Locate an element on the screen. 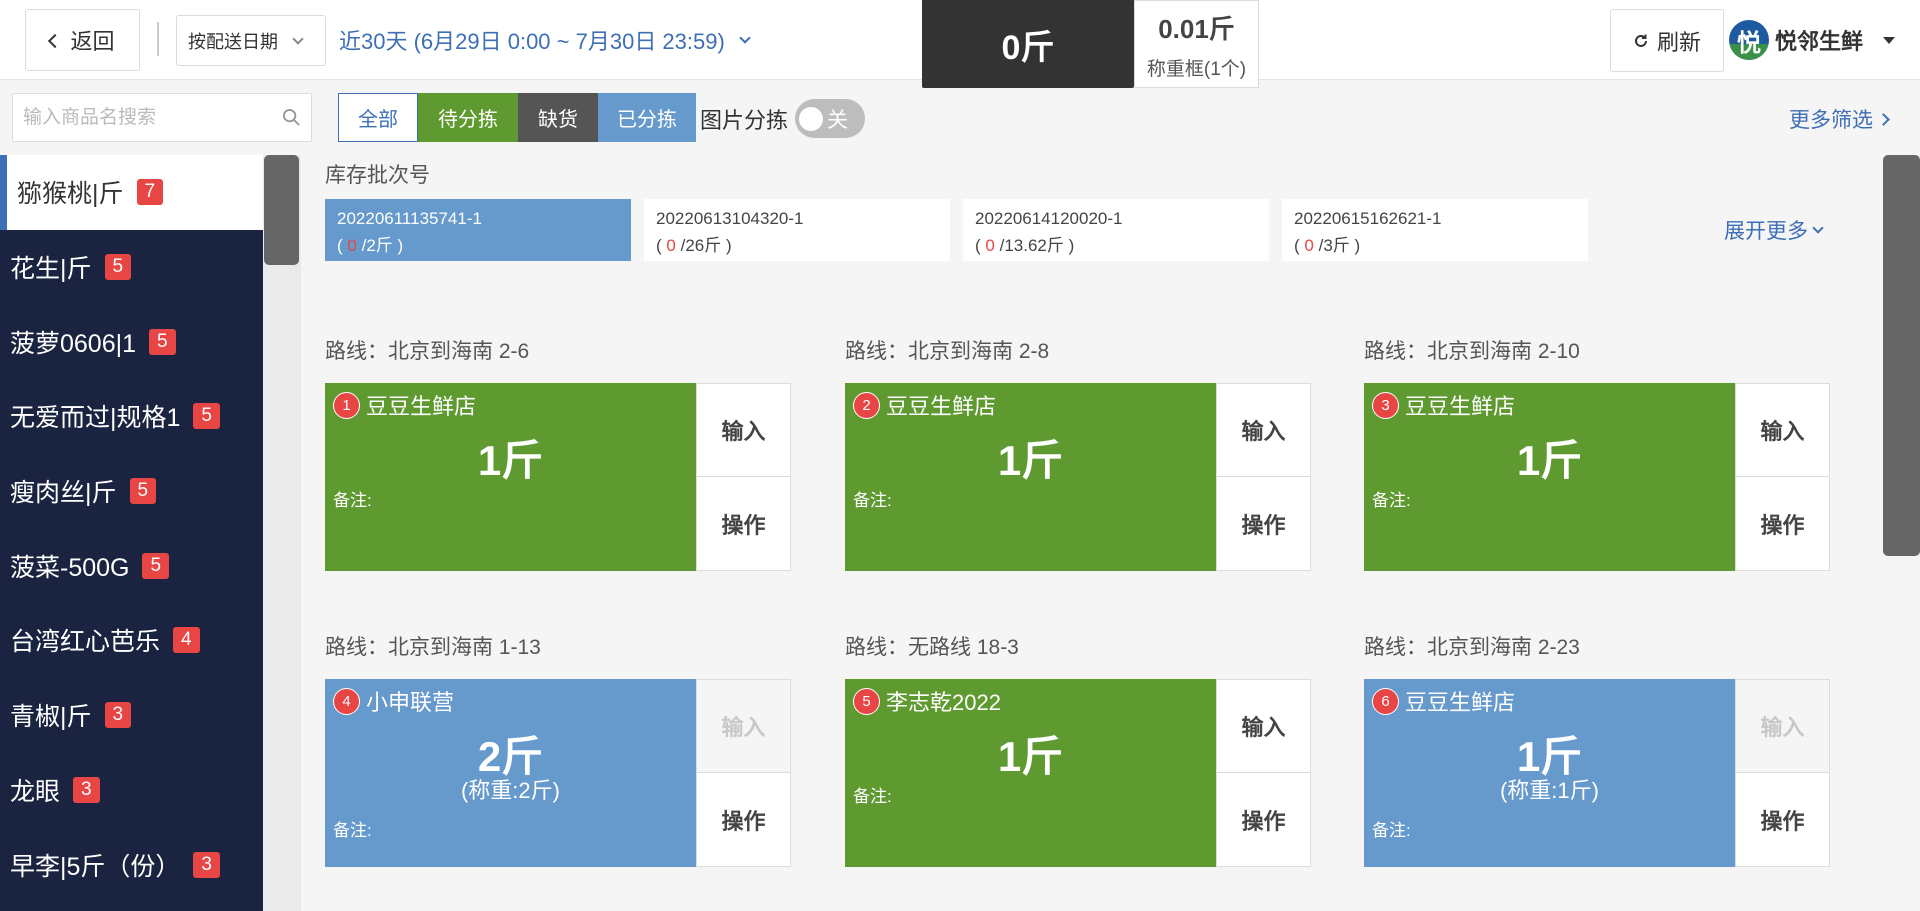  expand-more-link: 展开更多 is located at coordinates (1774, 230).